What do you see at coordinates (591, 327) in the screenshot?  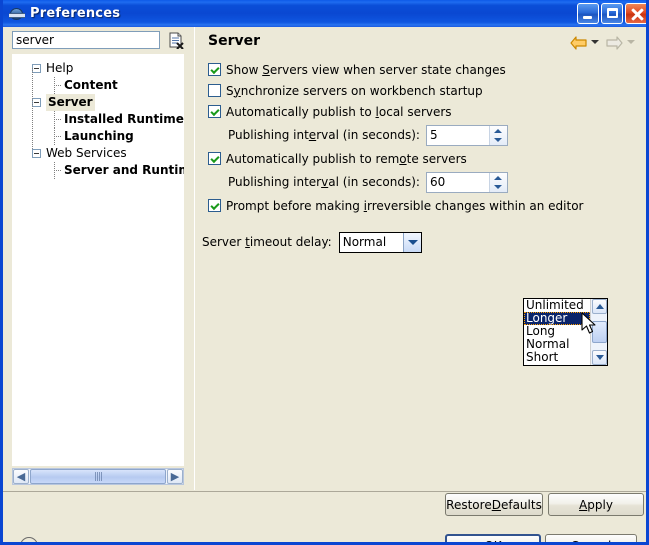 I see `mouse-cursor` at bounding box center [591, 327].